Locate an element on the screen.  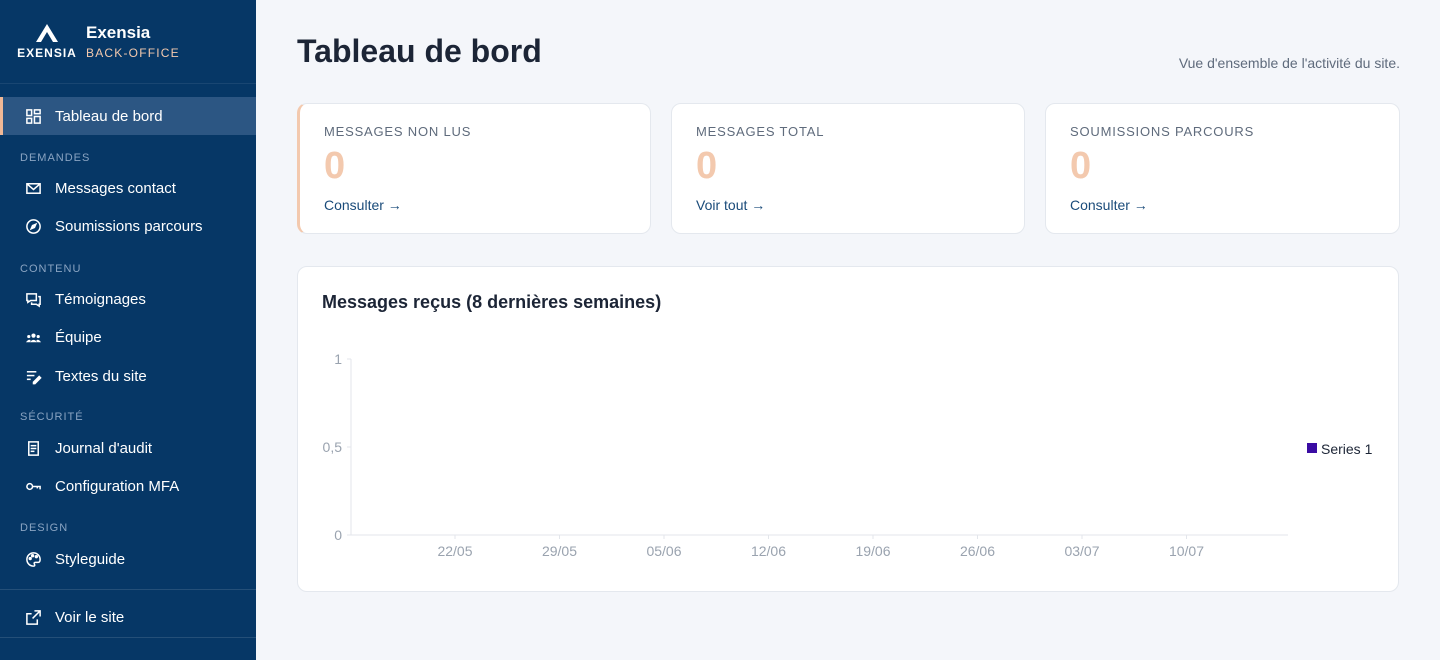
sidebar-item-messages-contact: Messages contact is located at coordinates (128, 188).